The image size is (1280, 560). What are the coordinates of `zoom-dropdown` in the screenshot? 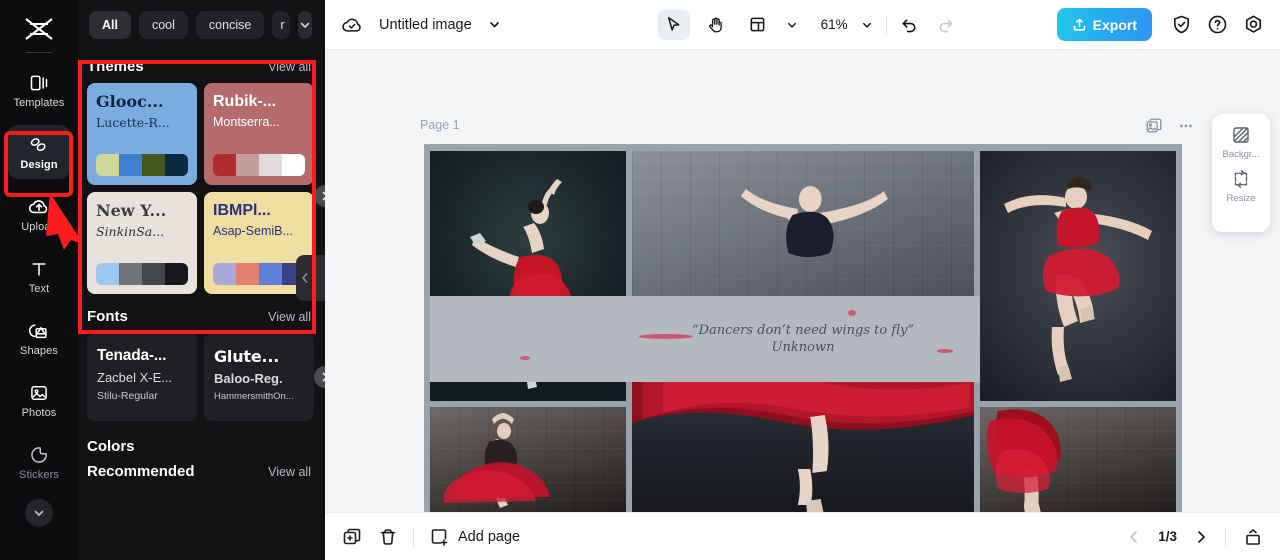 It's located at (867, 25).